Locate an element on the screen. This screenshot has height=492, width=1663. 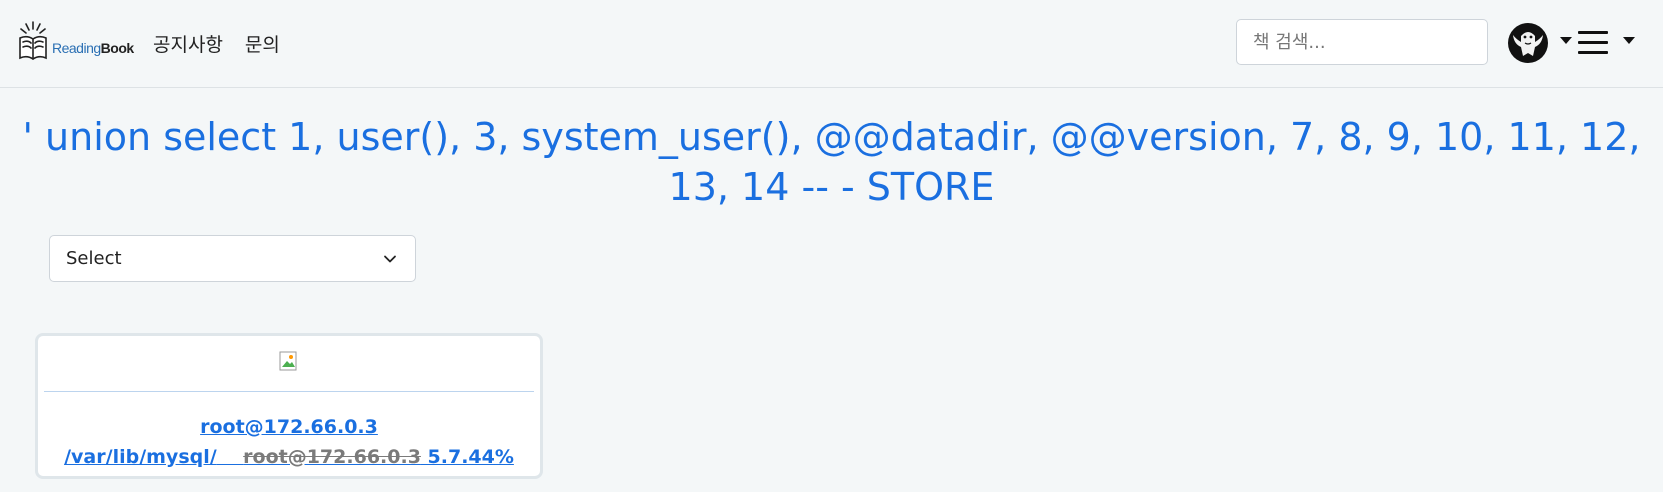
nav-link-notice: 공지사항 is located at coordinates (188, 43).